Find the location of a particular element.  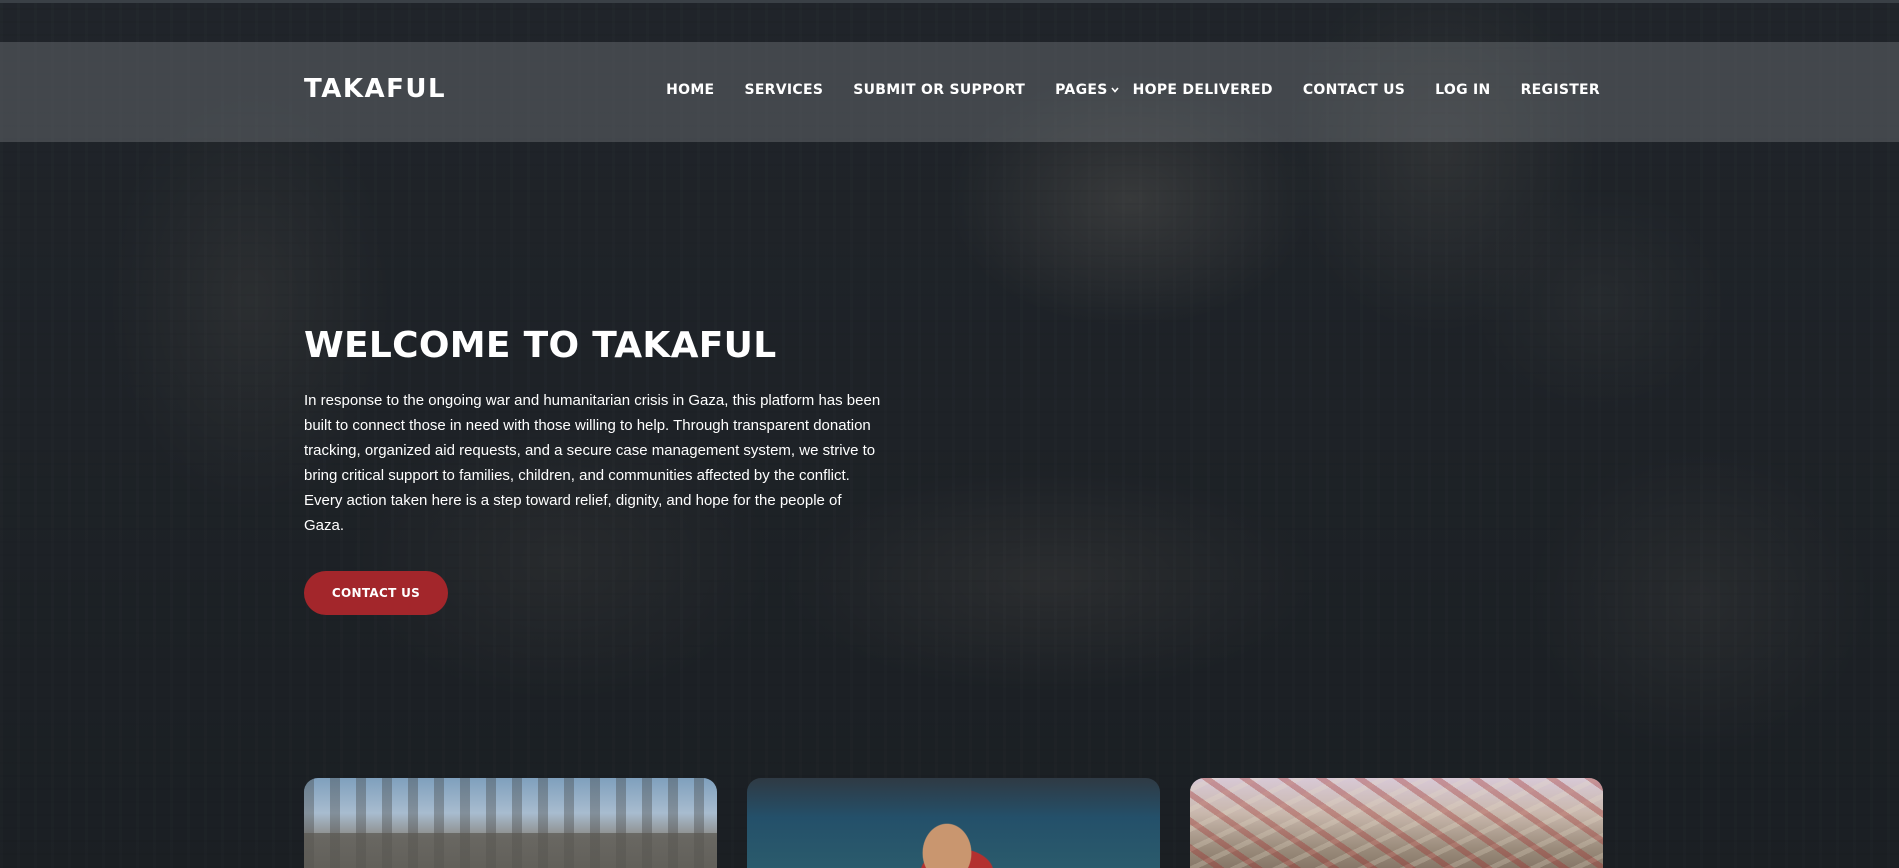

nav-register: REGISTER is located at coordinates (1560, 90).